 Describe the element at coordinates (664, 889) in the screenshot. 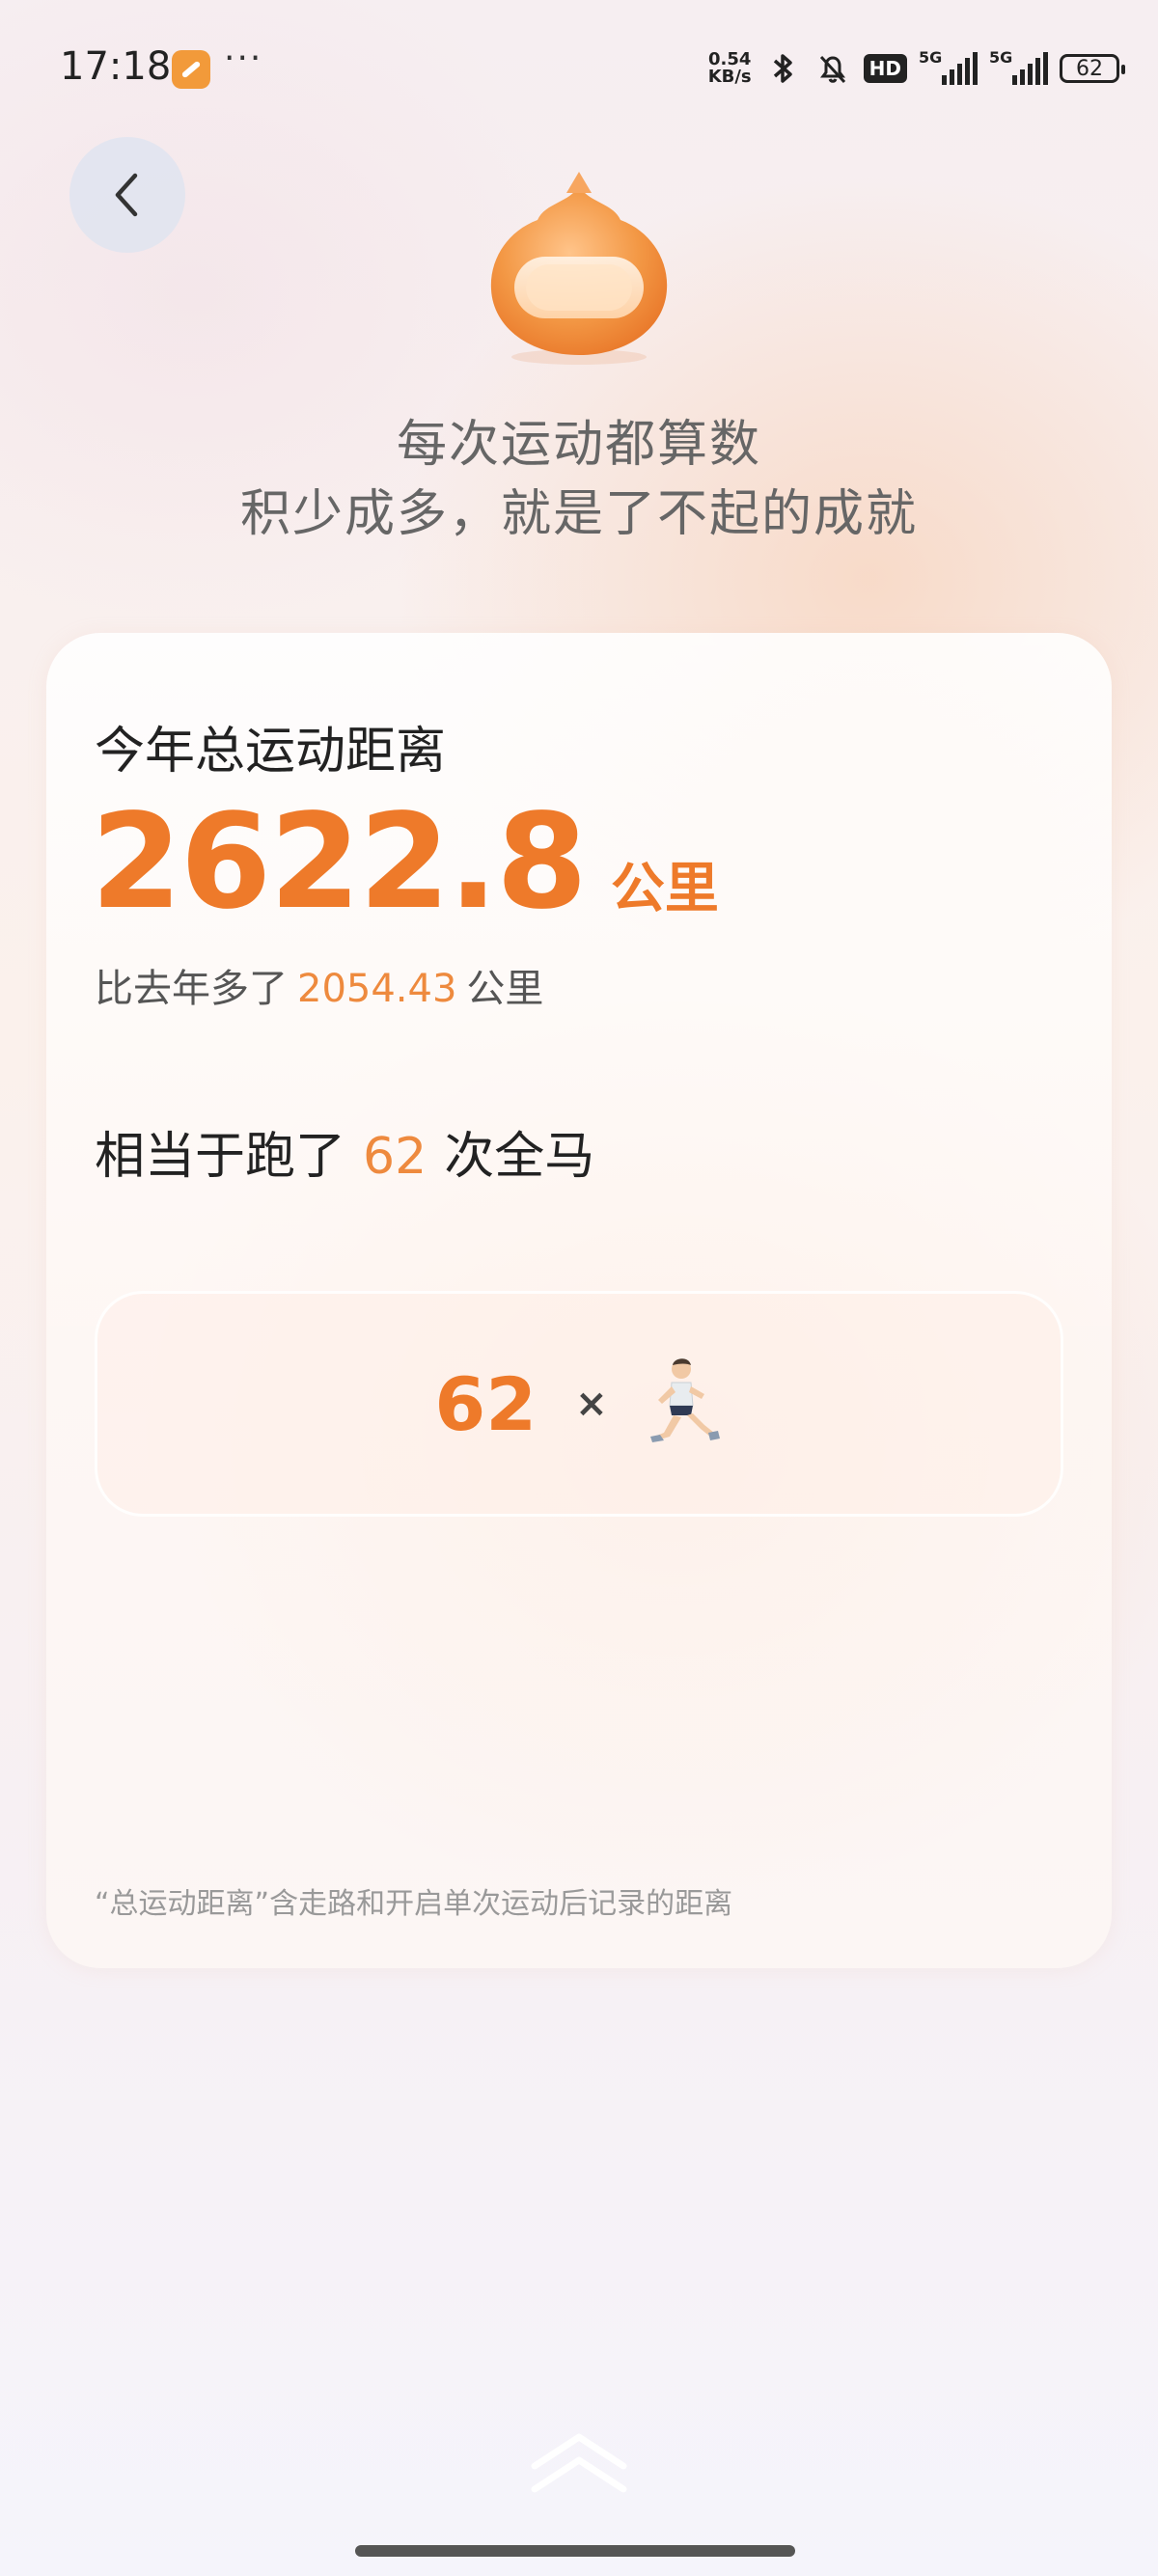

I see `distance-unit: 公里` at that location.